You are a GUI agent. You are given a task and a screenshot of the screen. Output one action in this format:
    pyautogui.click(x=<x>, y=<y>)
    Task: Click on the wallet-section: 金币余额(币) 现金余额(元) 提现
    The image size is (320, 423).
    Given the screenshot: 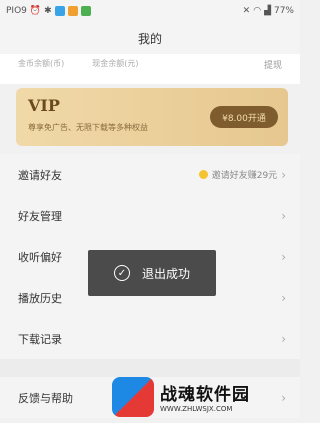 What is the action you would take?
    pyautogui.click(x=150, y=69)
    